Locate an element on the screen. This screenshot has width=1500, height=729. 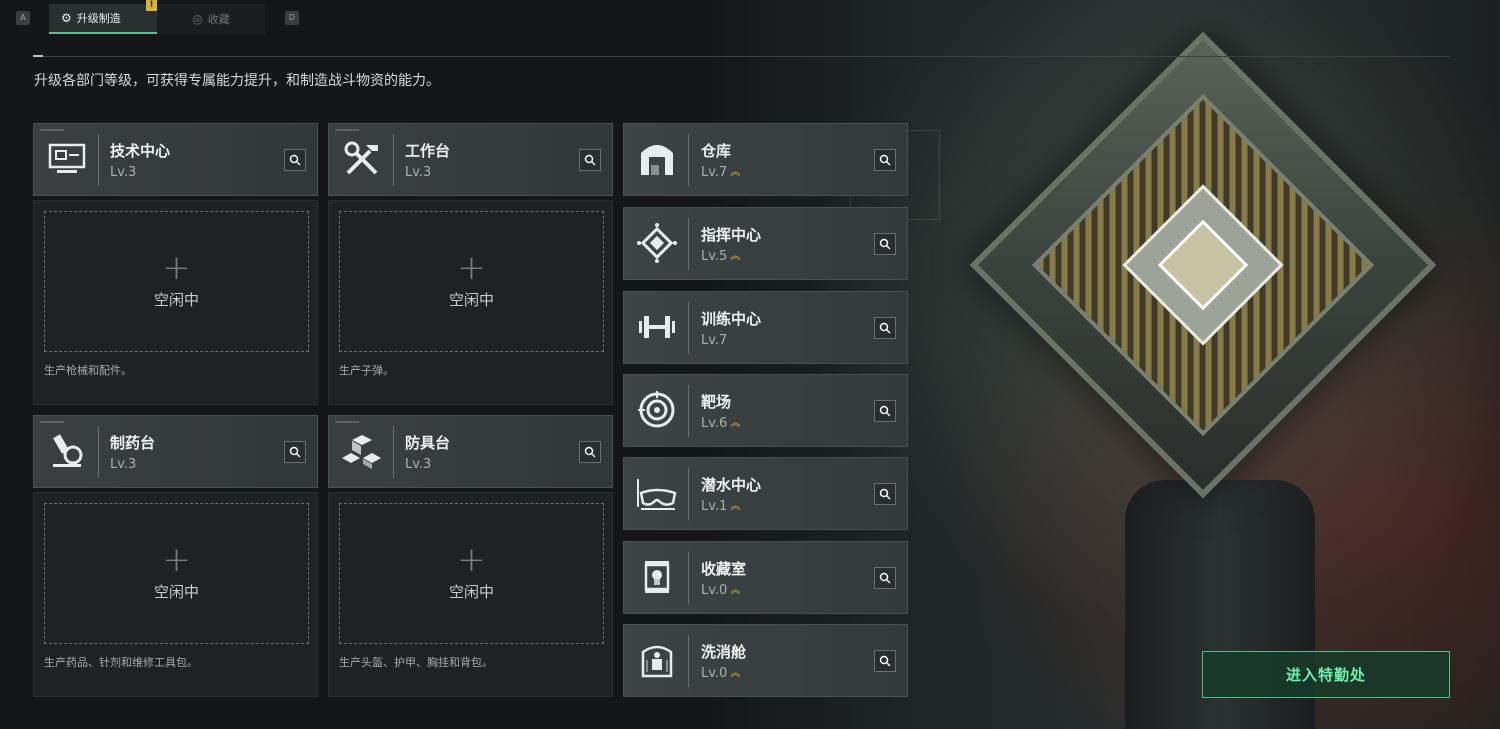
workshop-header: 防具台 Lv.3 is located at coordinates (470, 451).